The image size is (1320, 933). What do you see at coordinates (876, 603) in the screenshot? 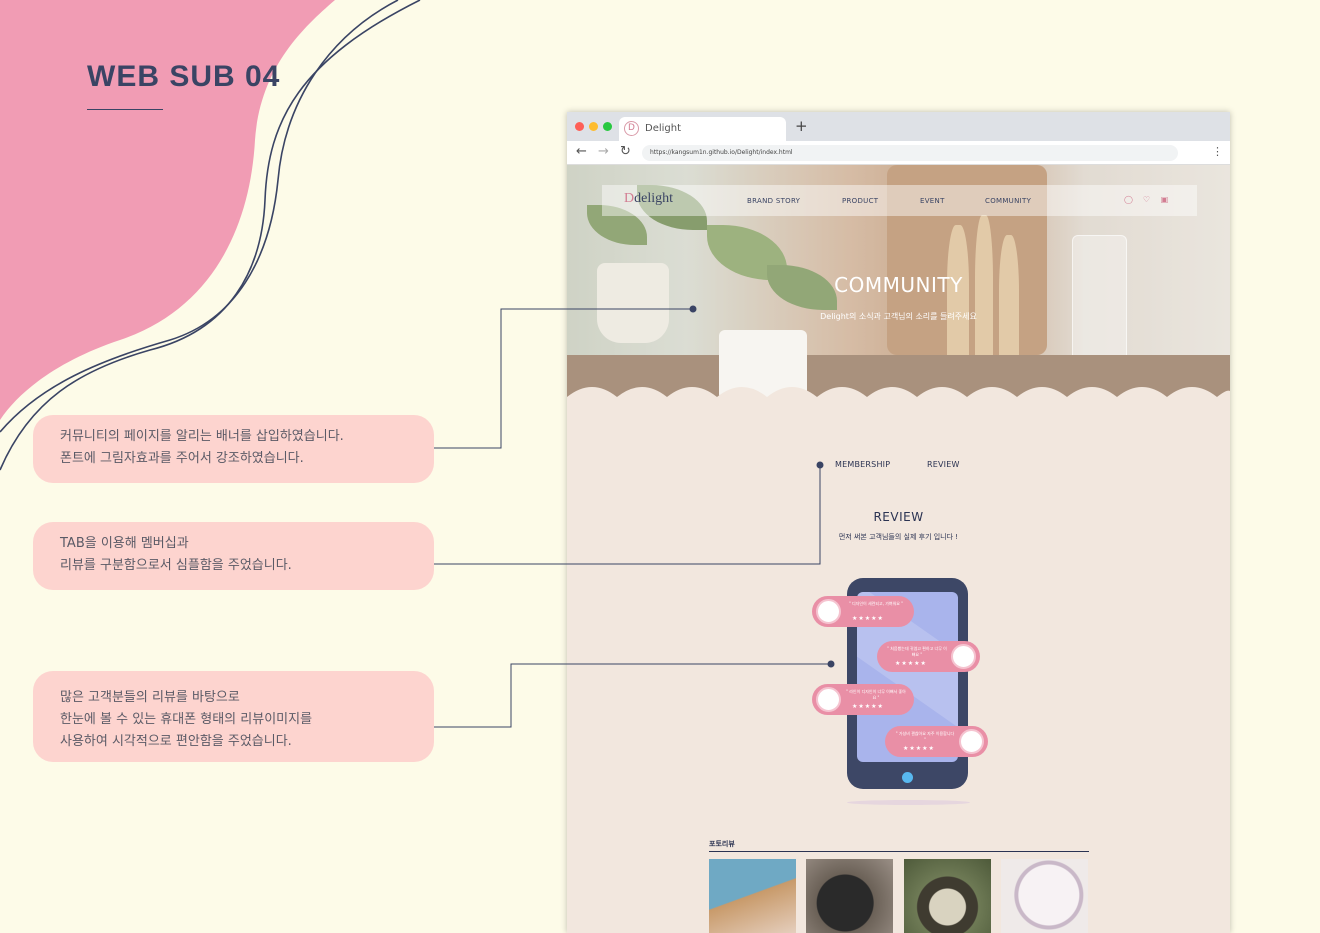
I see `review-text: " 디자인이 세련되고, 가벼워요 "` at bounding box center [876, 603].